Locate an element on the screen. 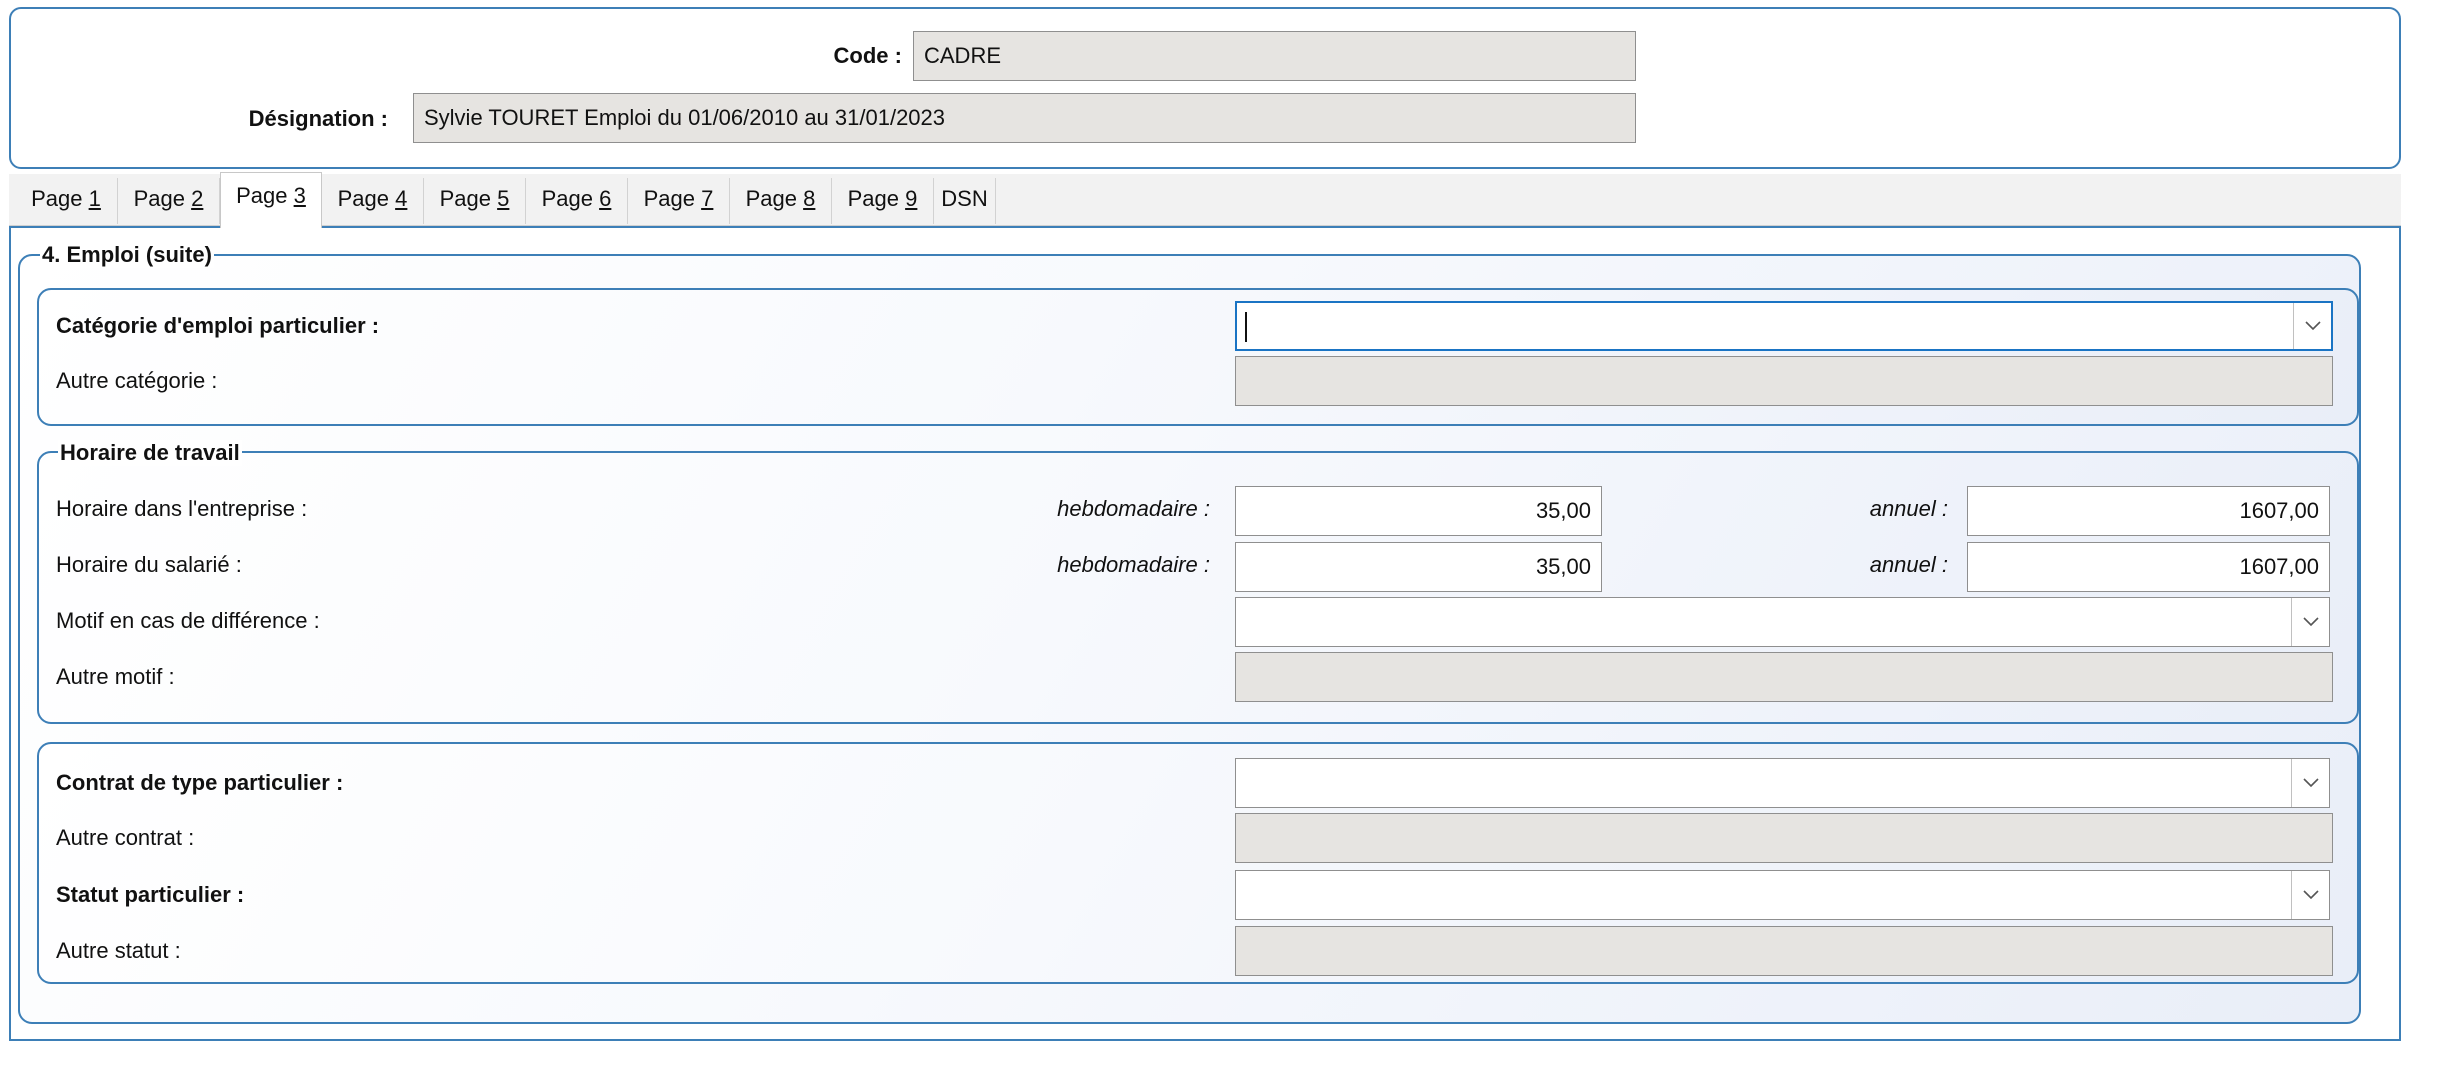 This screenshot has width=2452, height=1070. autre-contrat-label: Autre contrat : is located at coordinates (125, 837).